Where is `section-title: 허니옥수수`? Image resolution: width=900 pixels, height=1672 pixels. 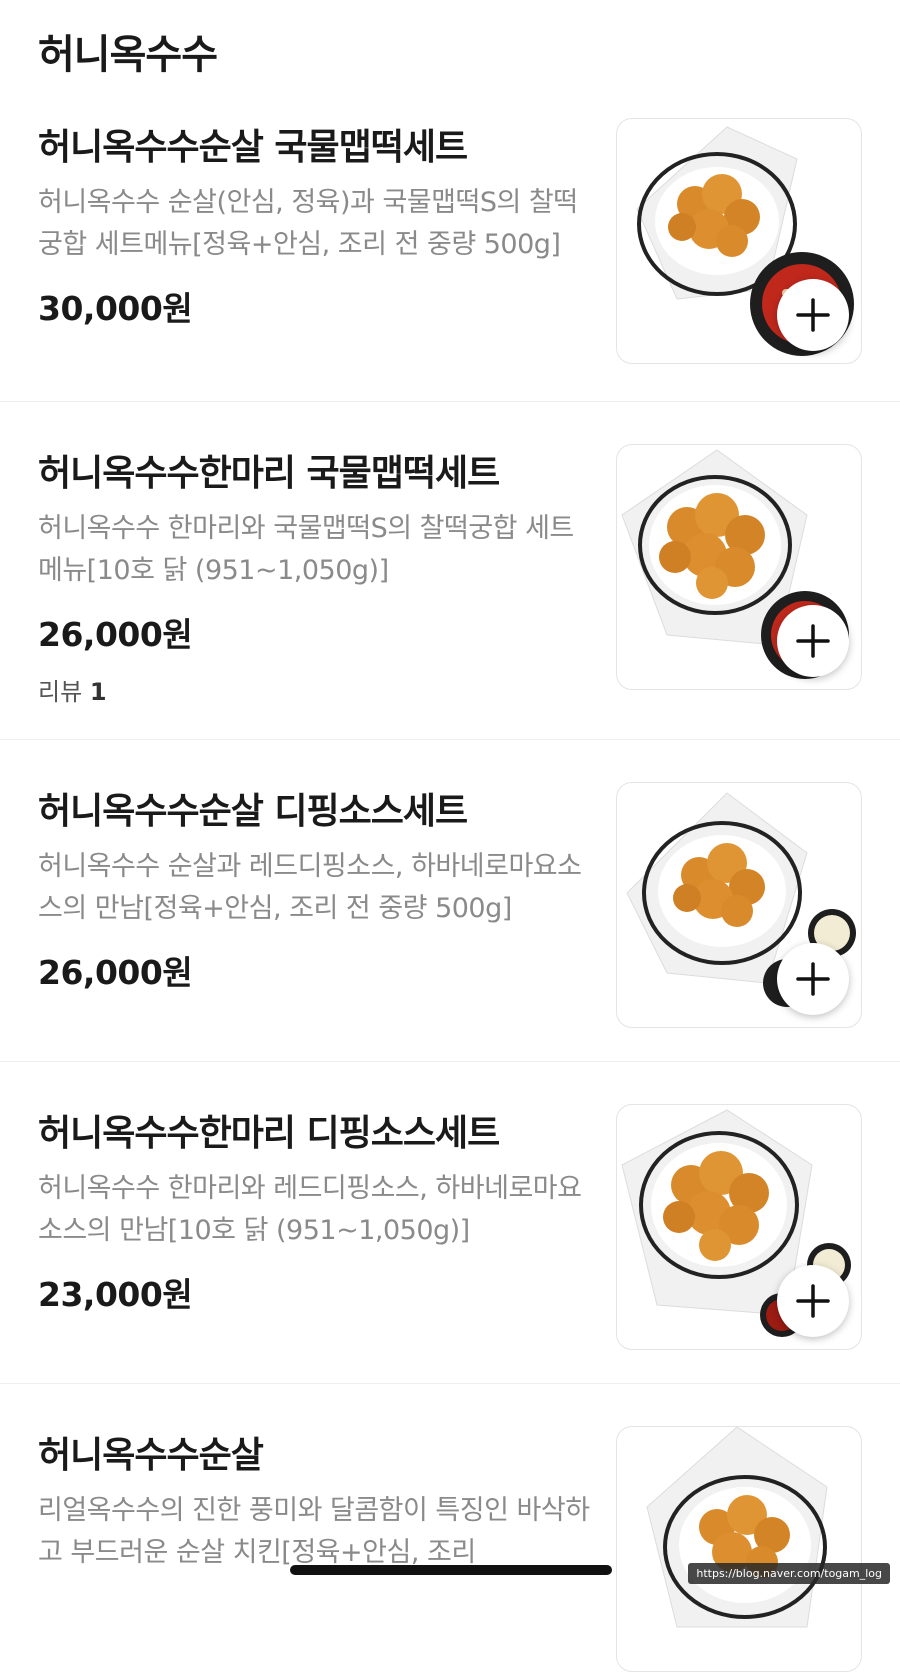 section-title: 허니옥수수 is located at coordinates (128, 55).